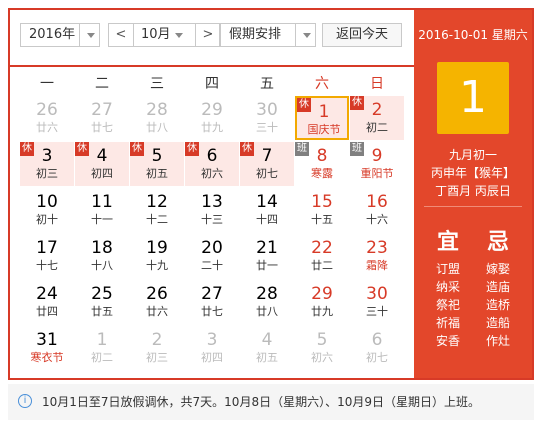 This screenshot has height=429, width=548. What do you see at coordinates (157, 256) in the screenshot?
I see `day-cell: 19 十九` at bounding box center [157, 256].